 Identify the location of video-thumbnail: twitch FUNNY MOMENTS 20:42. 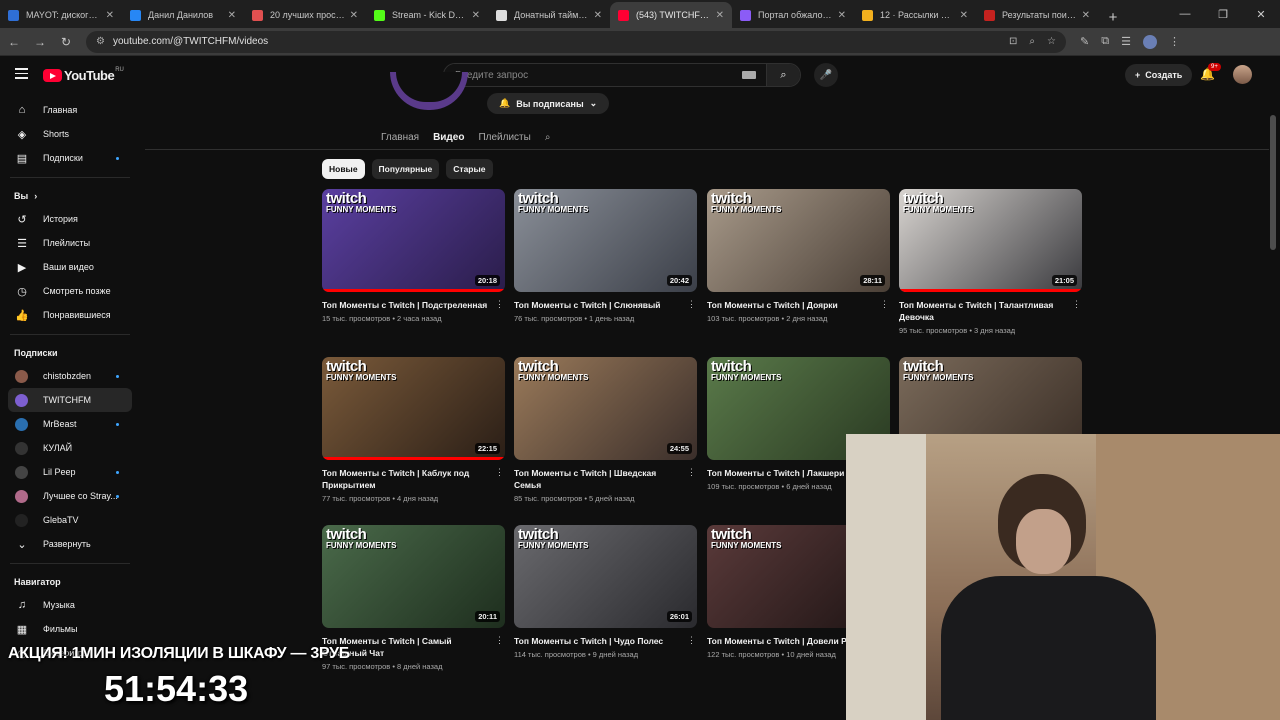
(605, 240).